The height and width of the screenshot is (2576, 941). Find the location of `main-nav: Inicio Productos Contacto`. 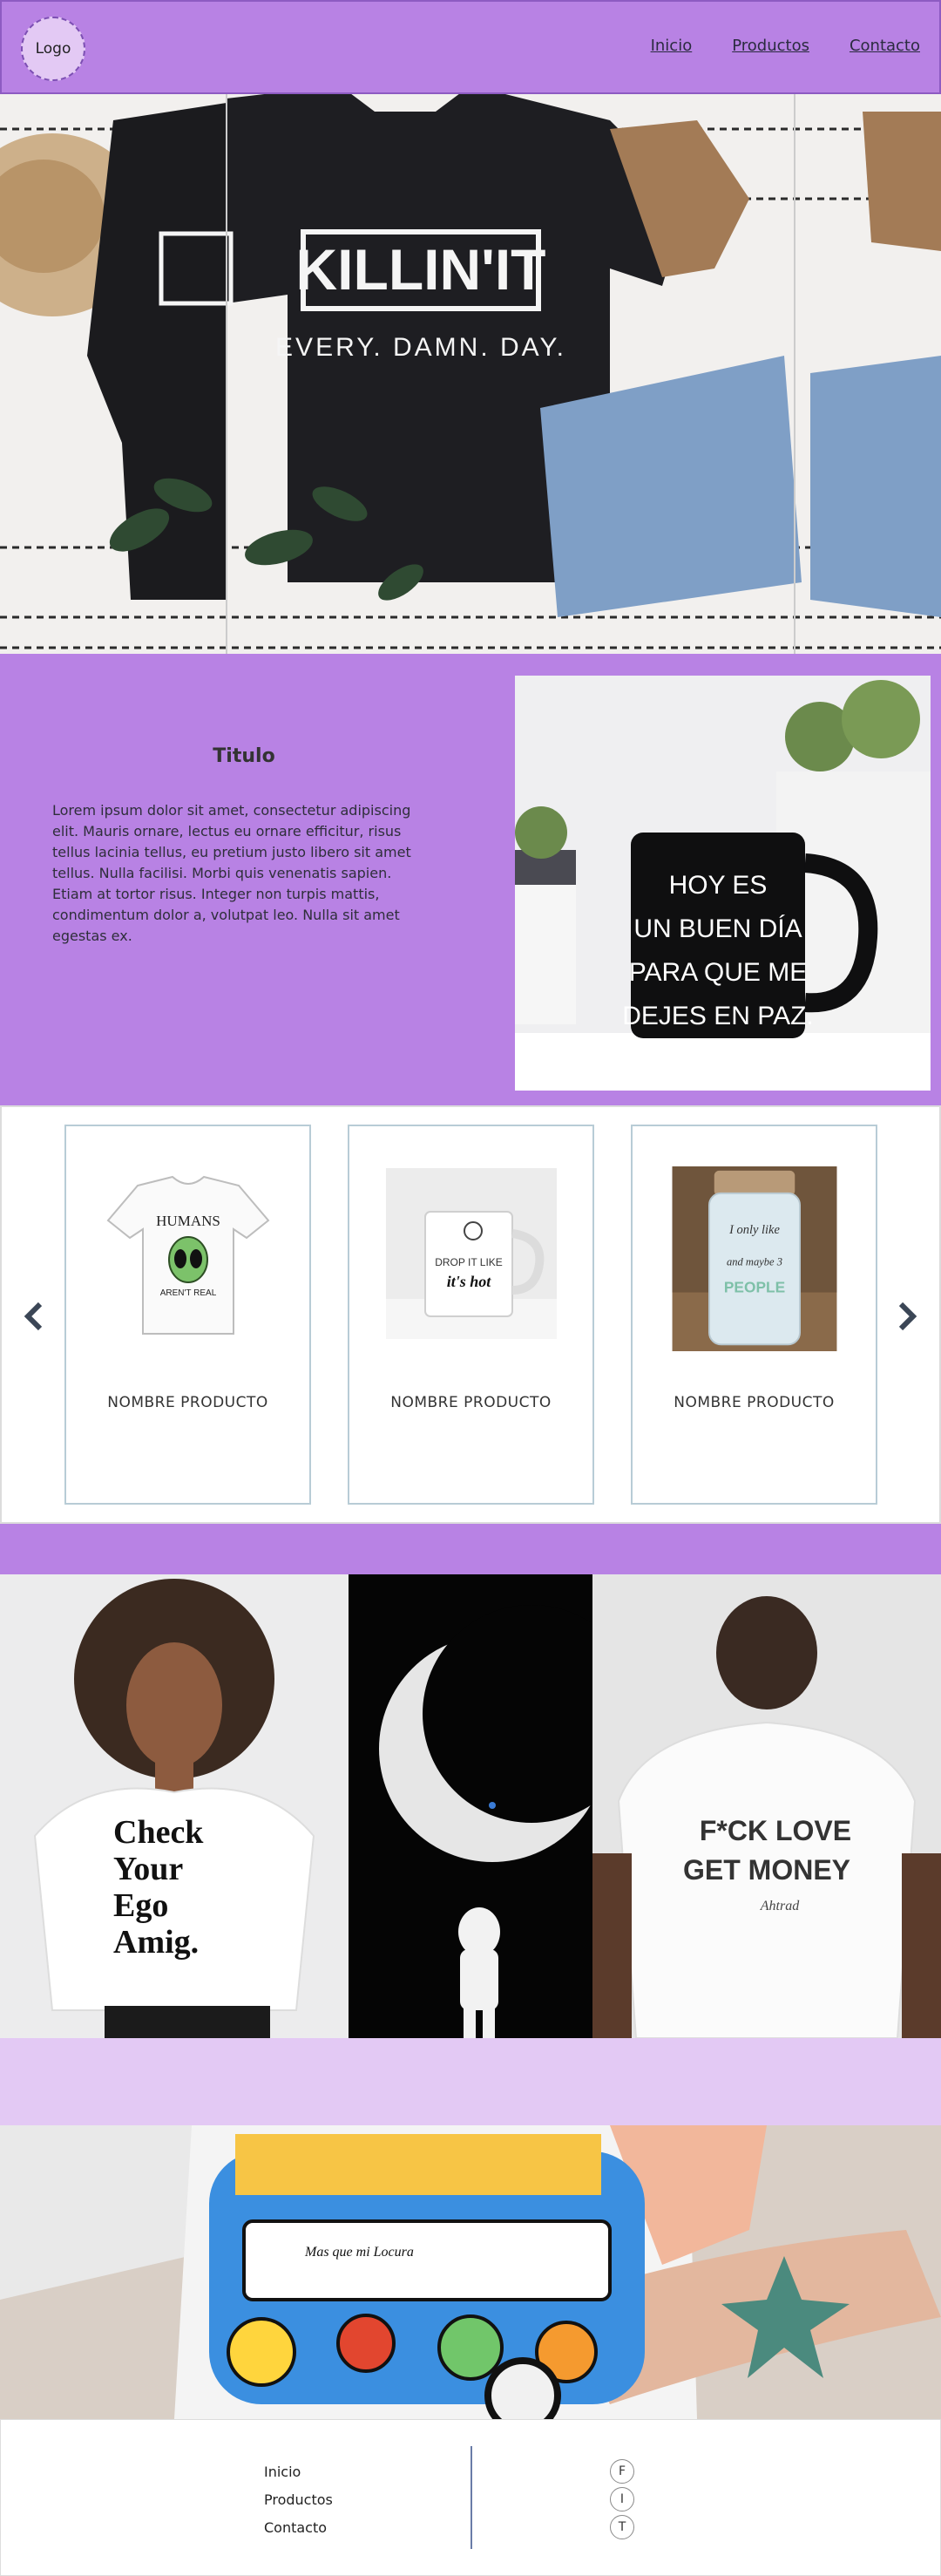

main-nav: Inicio Productos Contacto is located at coordinates (785, 46).